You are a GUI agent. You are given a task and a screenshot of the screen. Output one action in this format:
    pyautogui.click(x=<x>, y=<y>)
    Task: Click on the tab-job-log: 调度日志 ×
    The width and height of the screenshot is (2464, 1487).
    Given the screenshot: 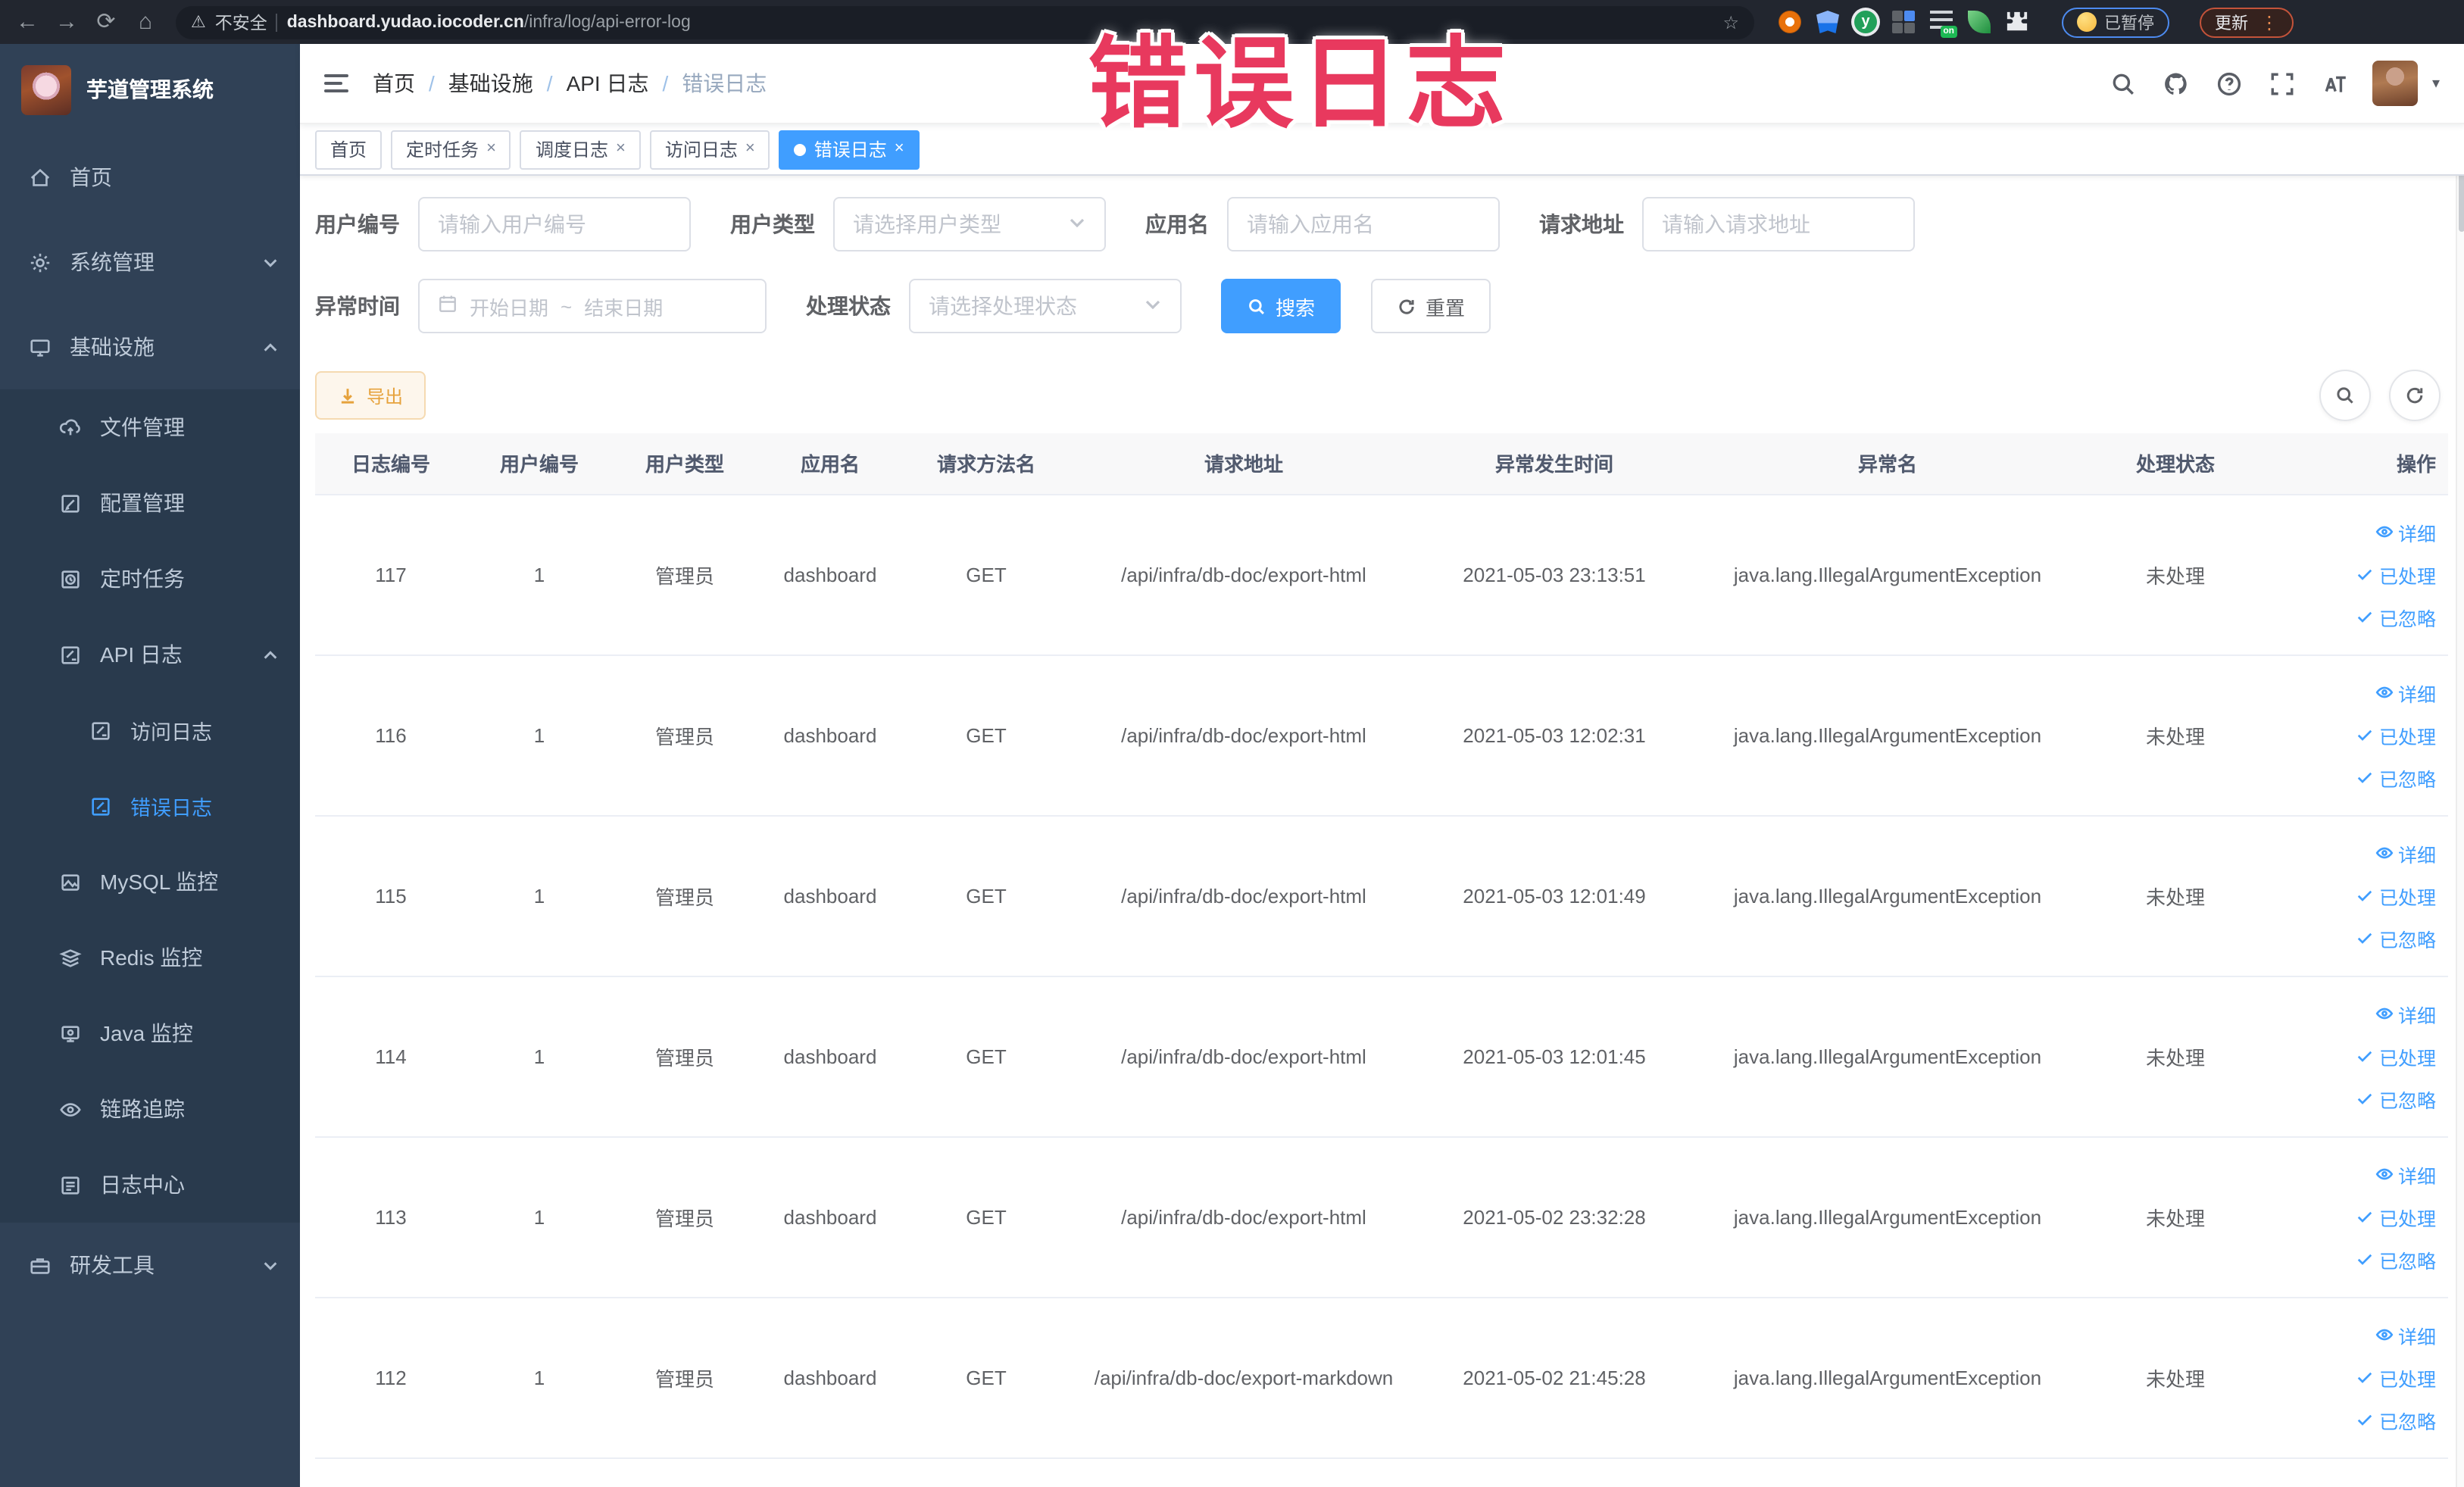 What is the action you would take?
    pyautogui.click(x=580, y=149)
    